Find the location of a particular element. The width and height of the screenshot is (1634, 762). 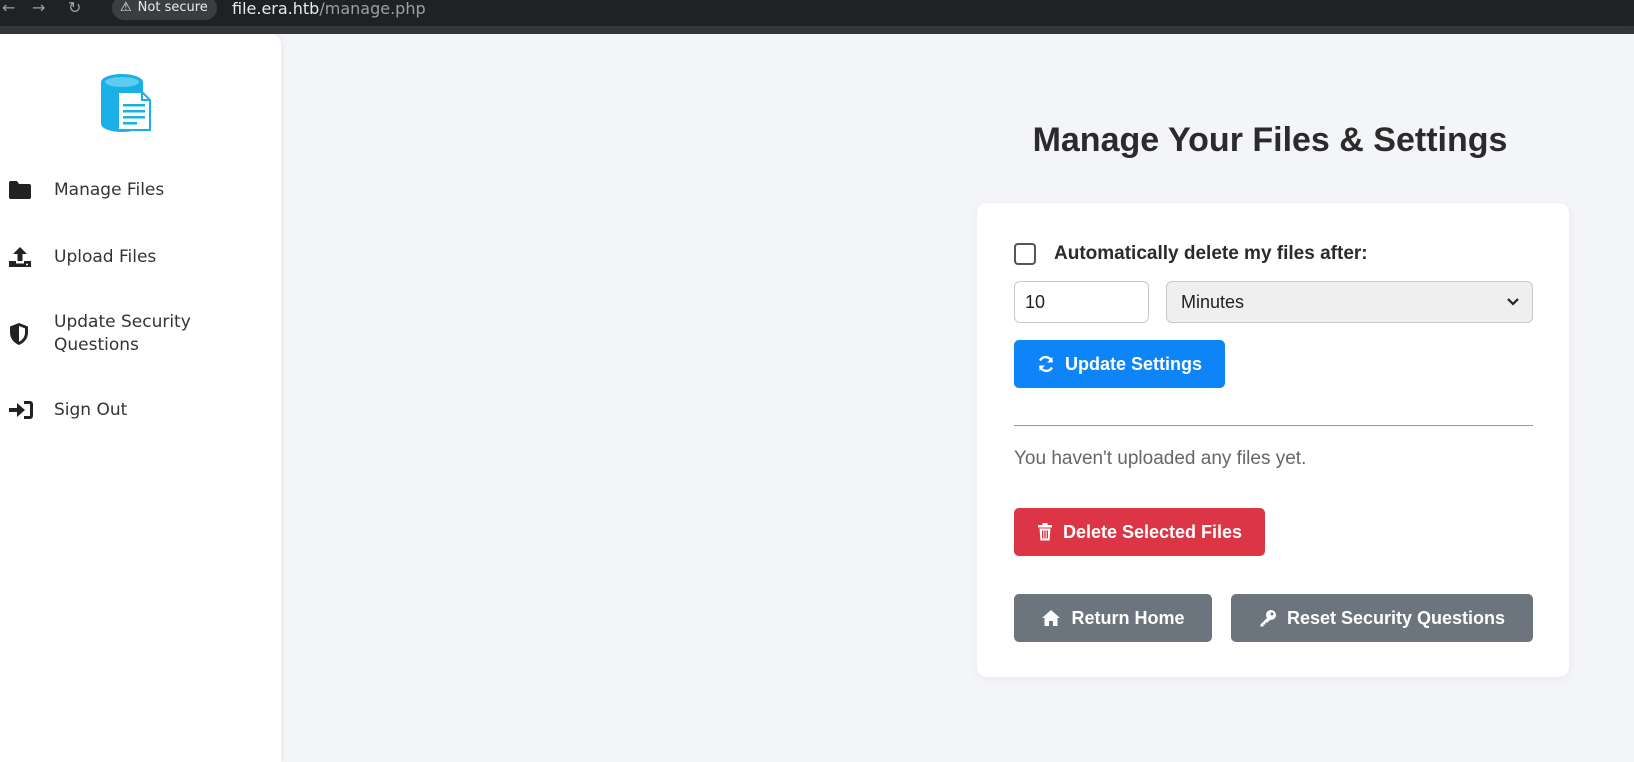

auto-delete-checkbox is located at coordinates (1025, 254).